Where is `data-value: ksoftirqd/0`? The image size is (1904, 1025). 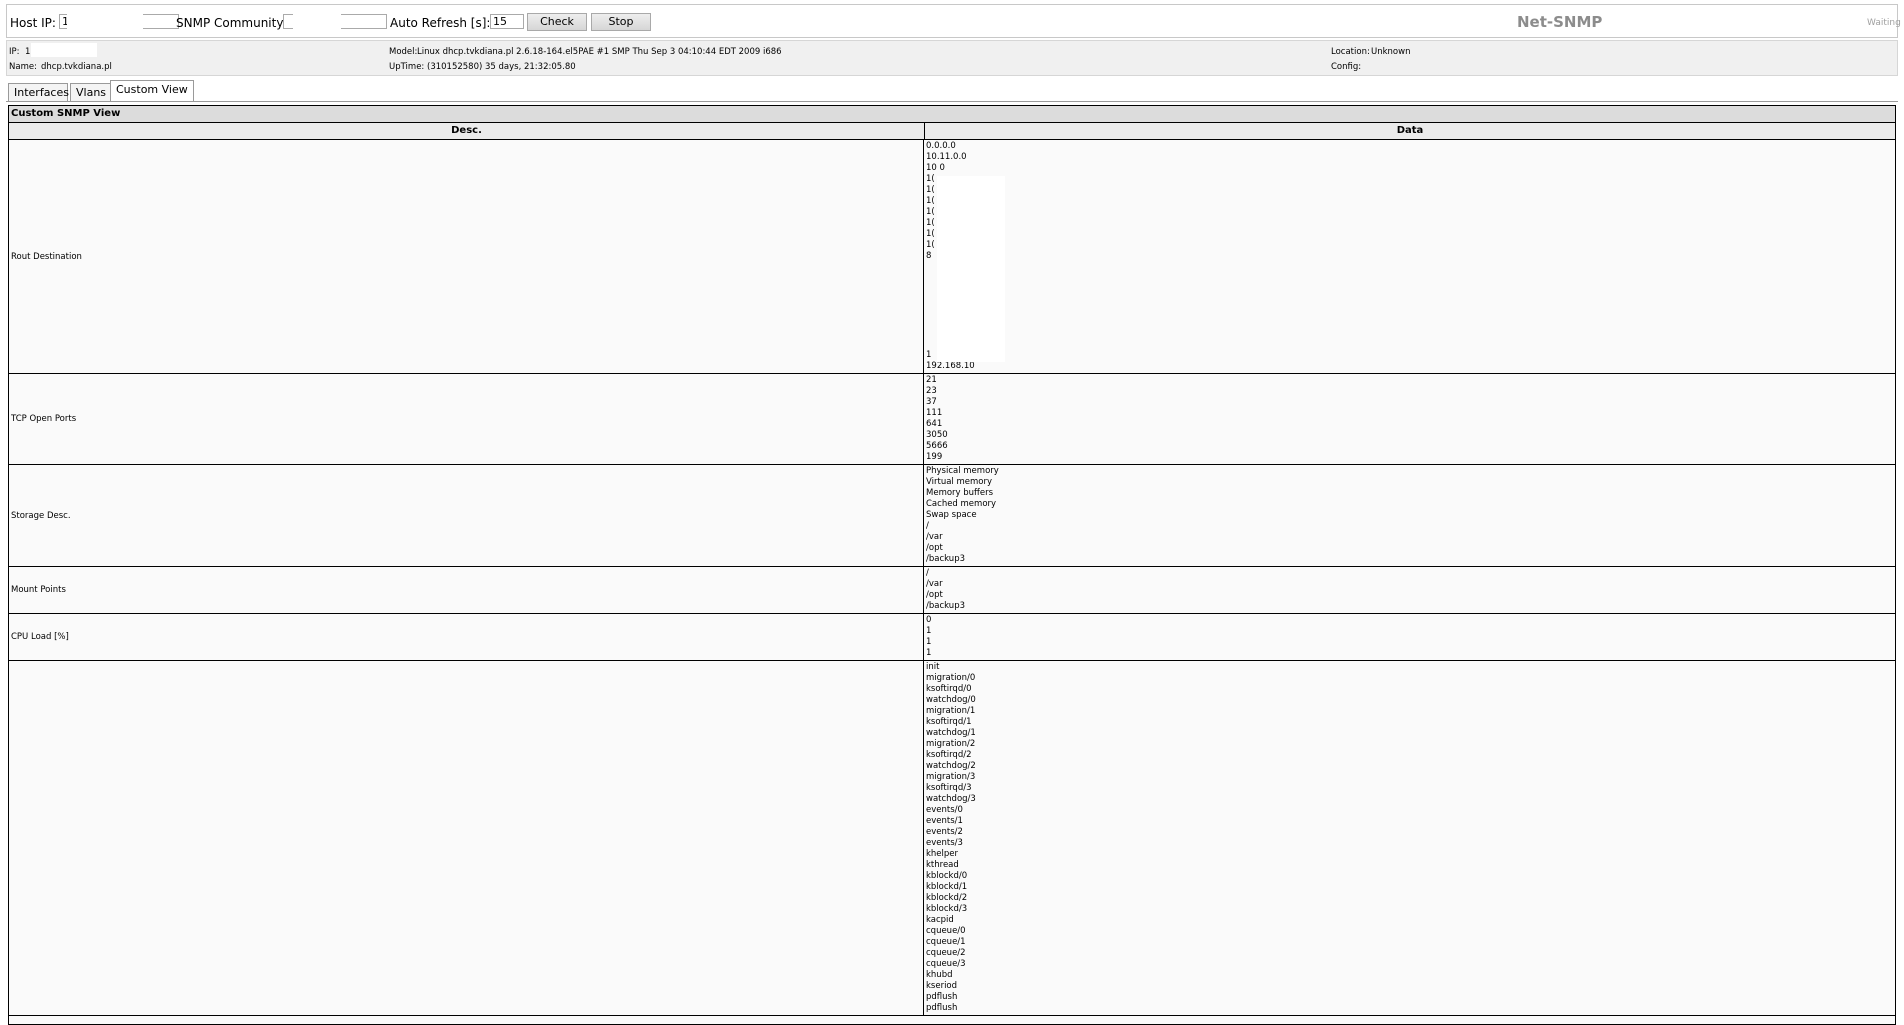
data-value: ksoftirqd/0 is located at coordinates (949, 689).